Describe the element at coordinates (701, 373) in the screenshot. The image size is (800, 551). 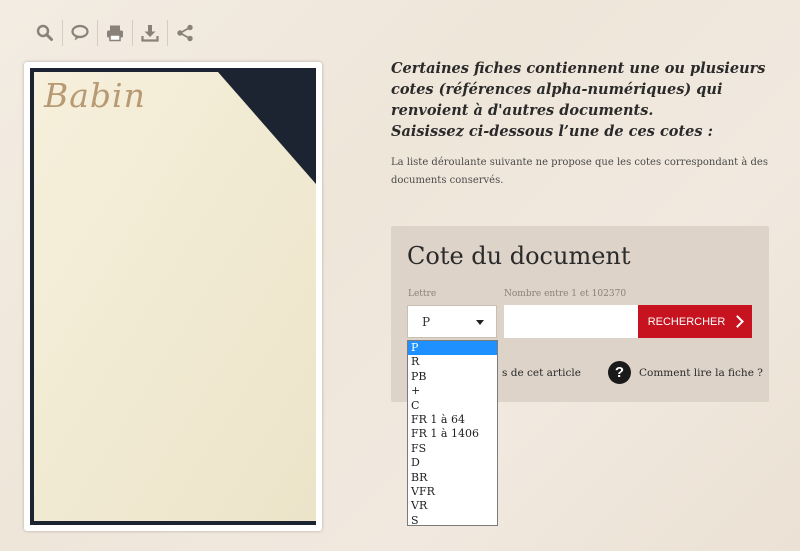
I see `help-link: Comment lire la fiche ?` at that location.